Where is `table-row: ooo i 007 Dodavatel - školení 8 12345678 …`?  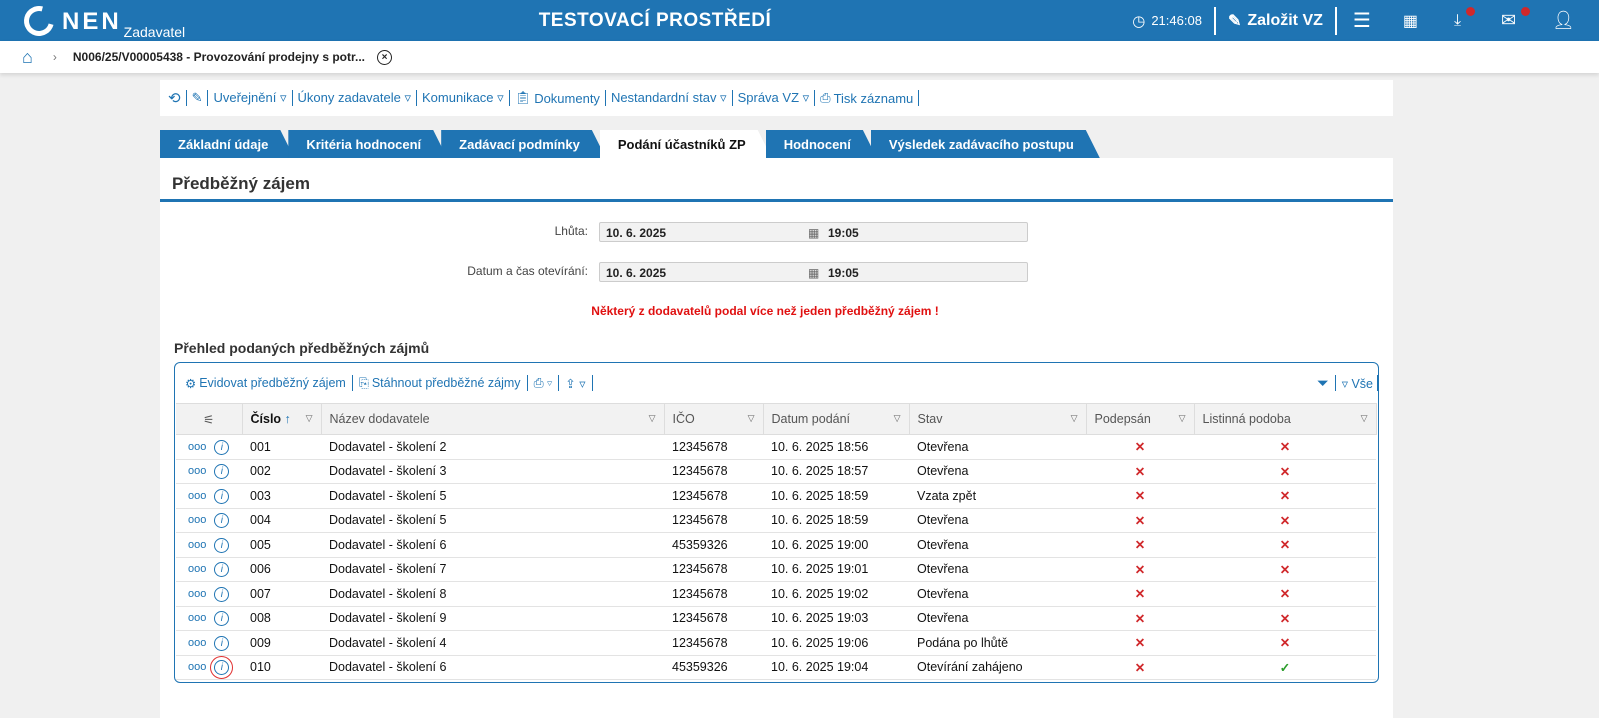 table-row: ooo i 007 Dodavatel - školení 8 12345678 … is located at coordinates (776, 594).